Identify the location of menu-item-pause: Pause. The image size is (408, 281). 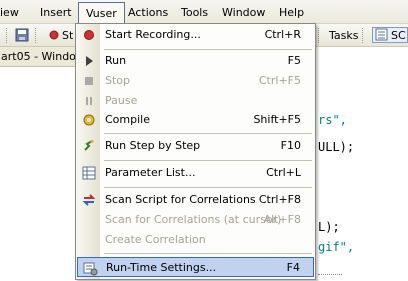
(195, 101).